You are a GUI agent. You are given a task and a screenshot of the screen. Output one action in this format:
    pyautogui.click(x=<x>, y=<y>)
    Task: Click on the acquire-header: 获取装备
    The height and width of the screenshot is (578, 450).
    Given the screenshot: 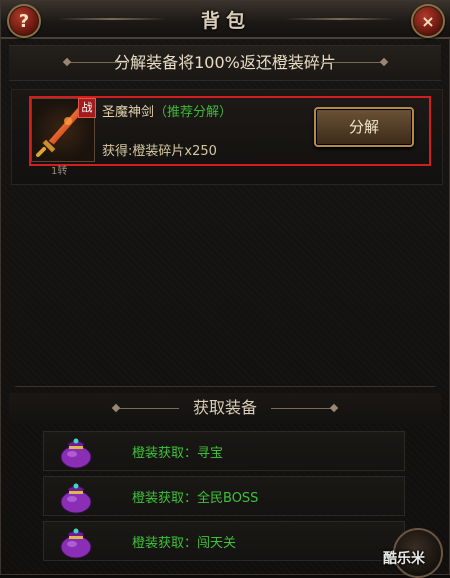 What is the action you would take?
    pyautogui.click(x=225, y=408)
    